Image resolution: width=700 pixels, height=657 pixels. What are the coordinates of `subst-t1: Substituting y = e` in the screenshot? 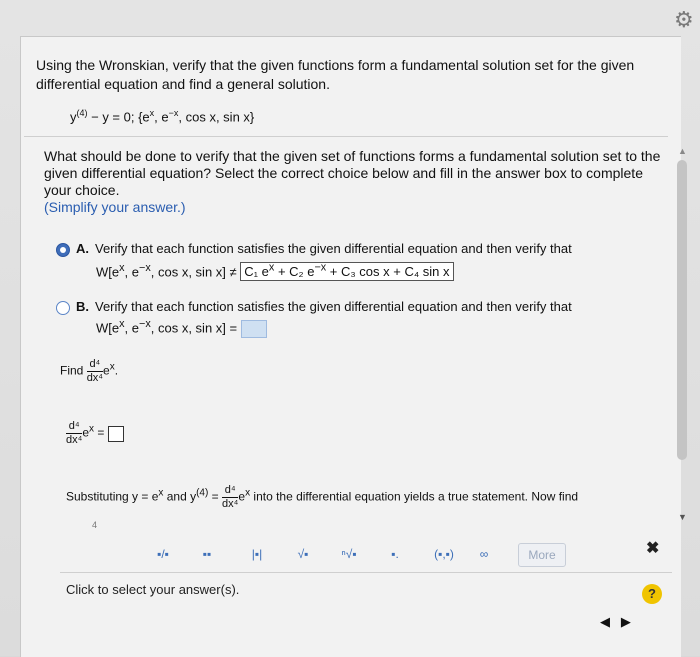 It's located at (112, 496).